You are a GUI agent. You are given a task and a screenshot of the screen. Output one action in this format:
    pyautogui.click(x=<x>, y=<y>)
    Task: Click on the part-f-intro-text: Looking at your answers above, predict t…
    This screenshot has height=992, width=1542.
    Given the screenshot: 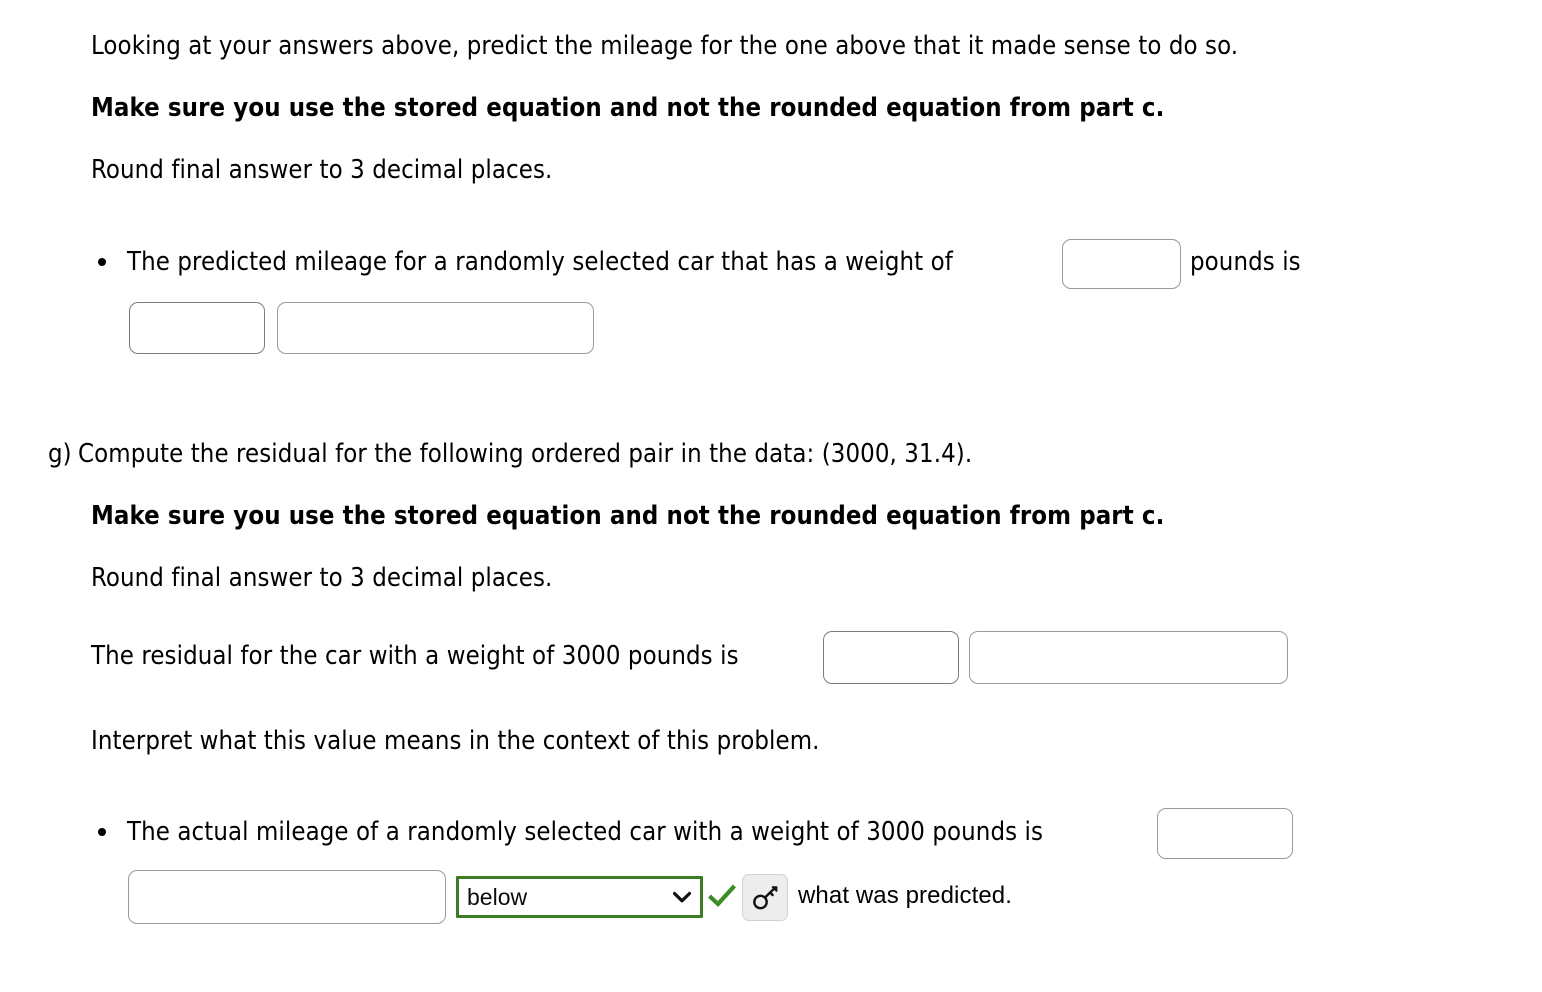 What is the action you would take?
    pyautogui.click(x=665, y=46)
    